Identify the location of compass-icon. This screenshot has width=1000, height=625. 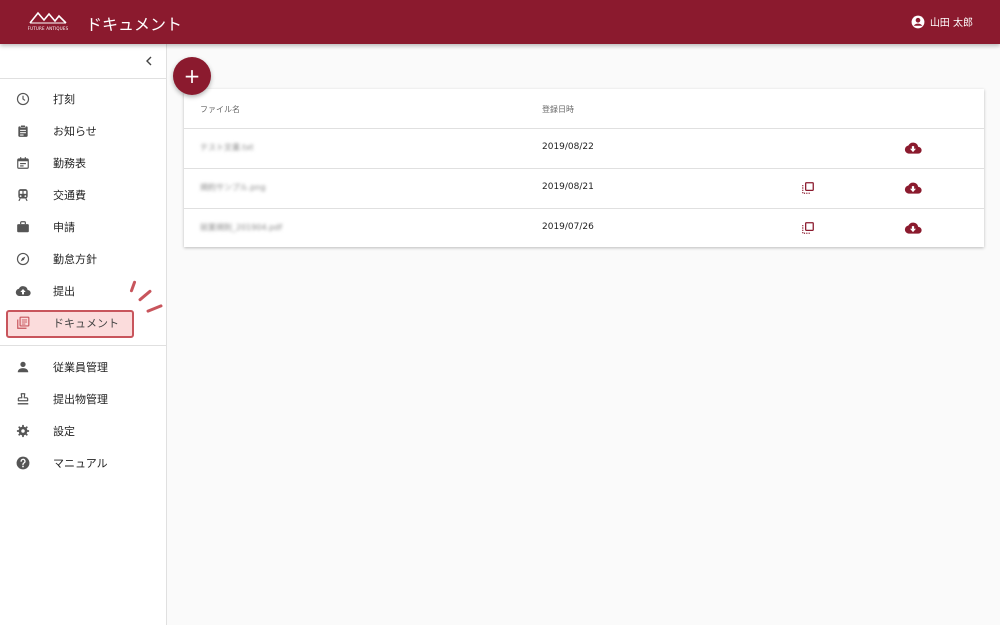
(23, 259).